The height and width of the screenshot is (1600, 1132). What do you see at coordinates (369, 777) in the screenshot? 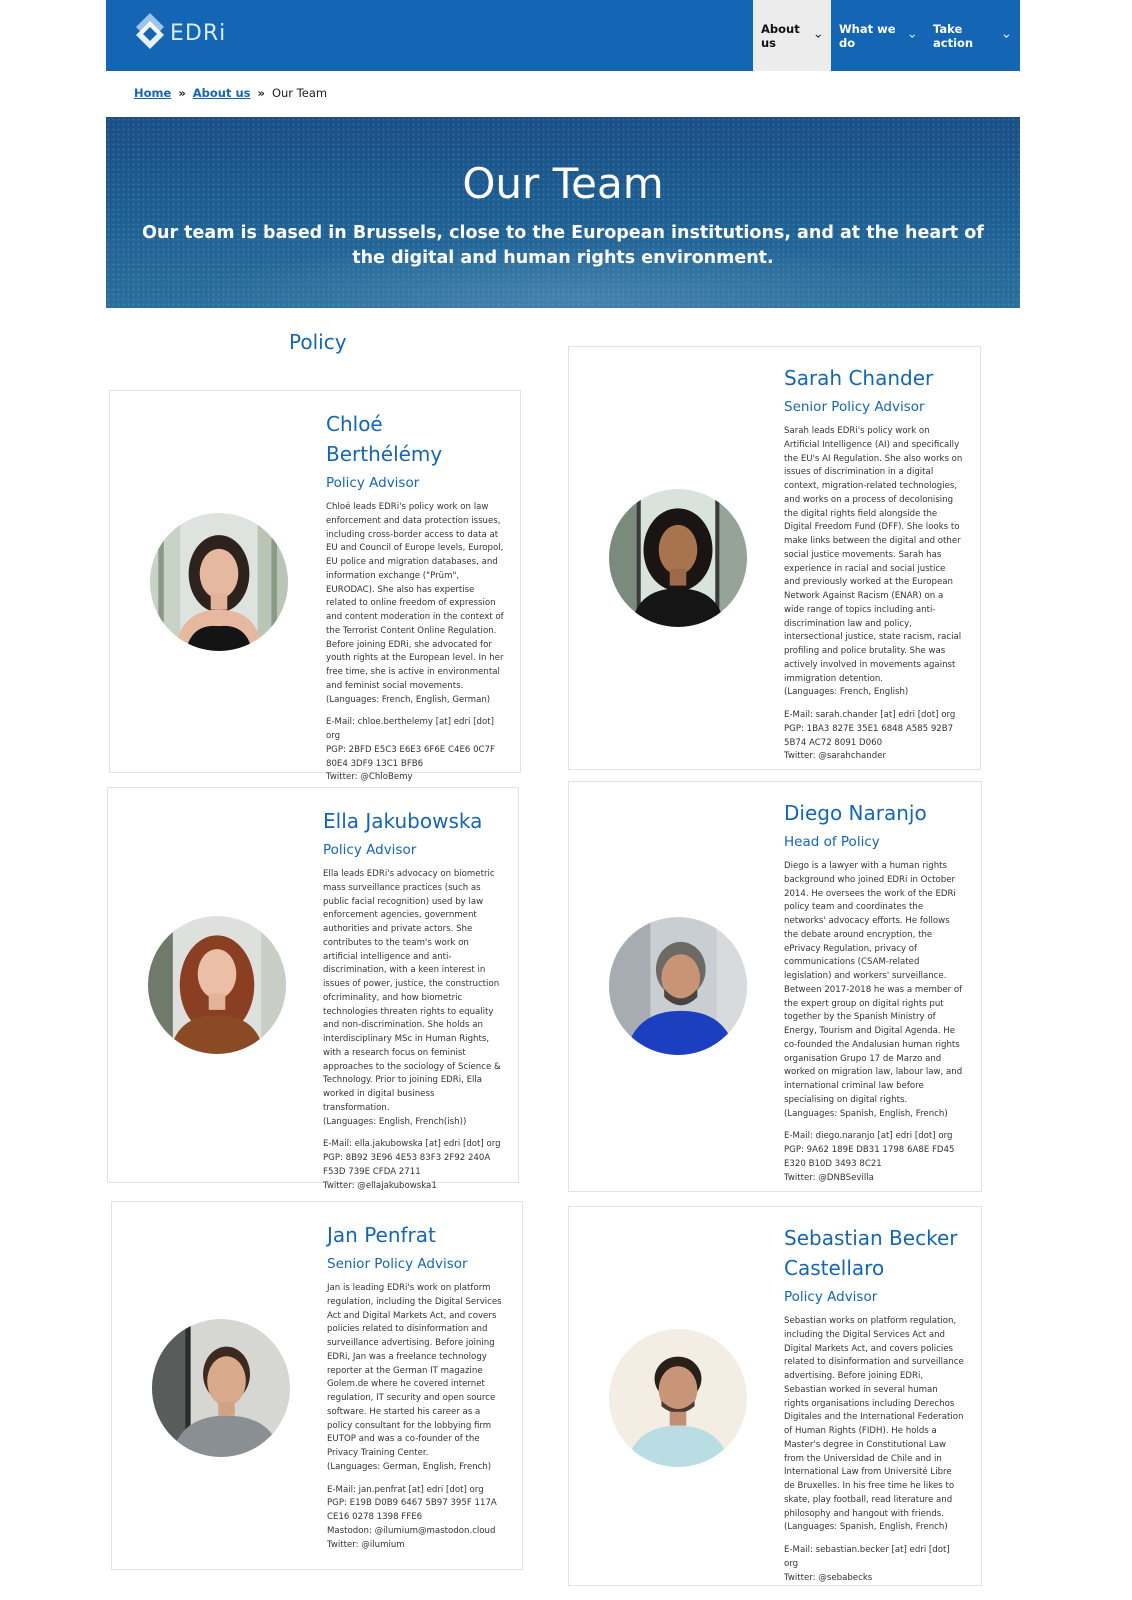
I see `member-twitter: Twitter: @ChloBemy` at bounding box center [369, 777].